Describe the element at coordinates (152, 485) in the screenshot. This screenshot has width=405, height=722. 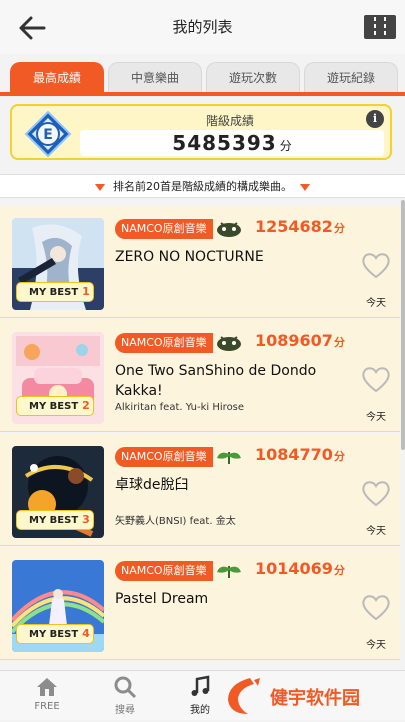
I see `song-title: 卓球de脫臼` at that location.